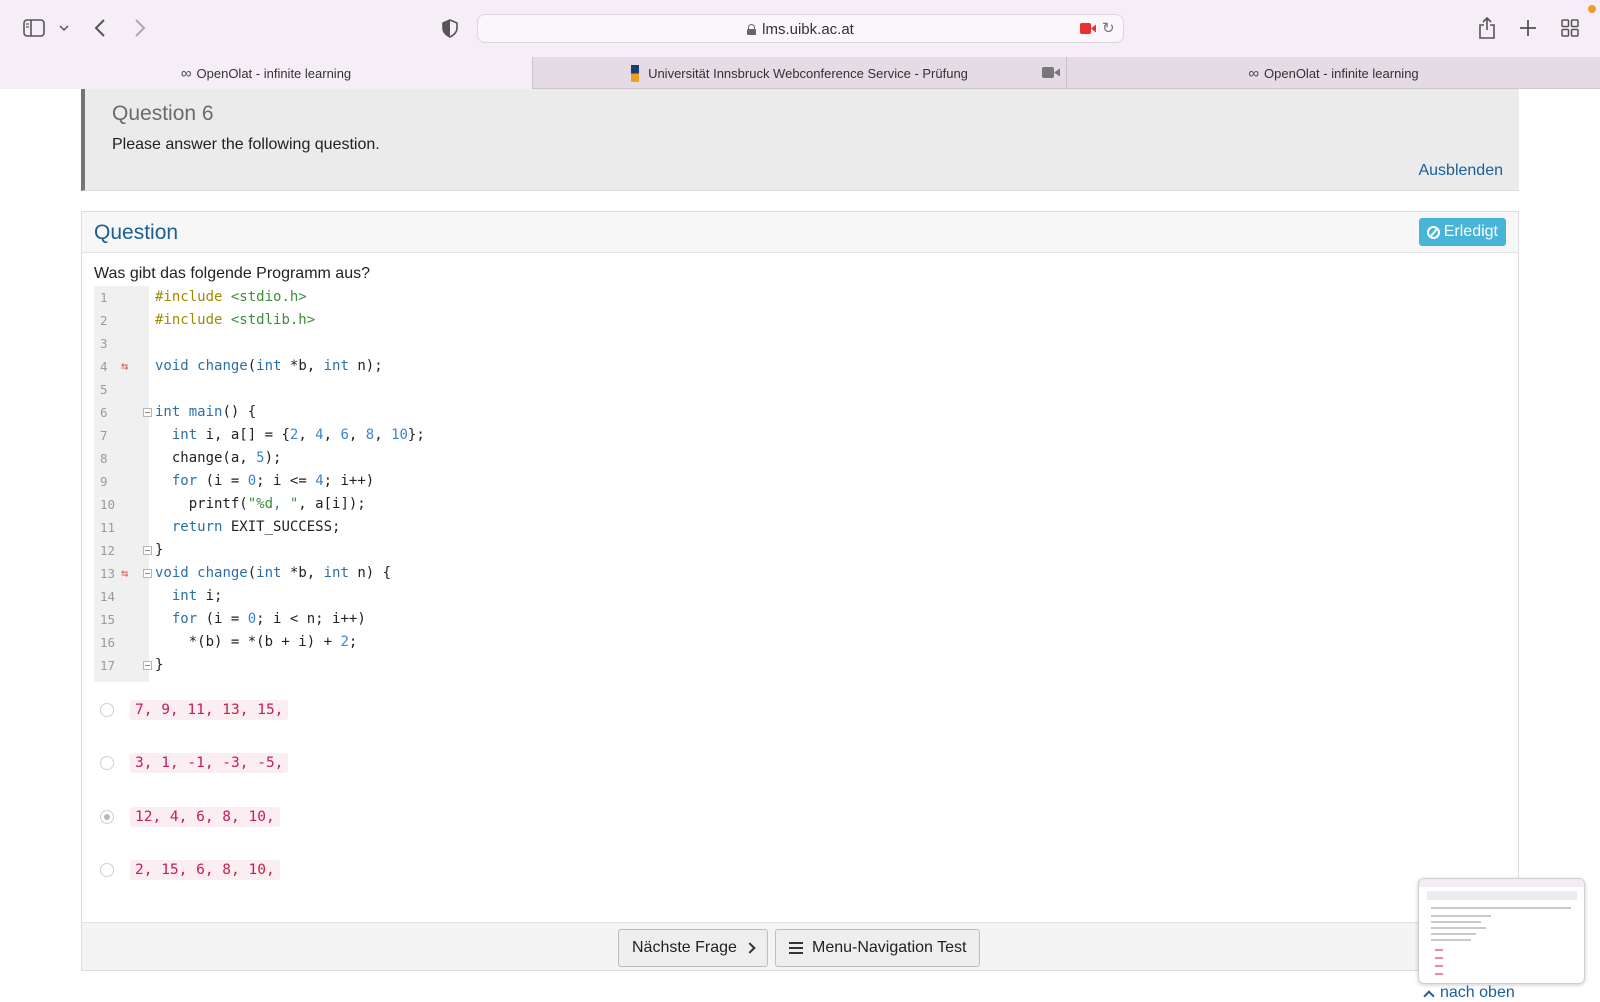 This screenshot has height=1002, width=1600. Describe the element at coordinates (1470, 231) in the screenshot. I see `done-label: Erledigt` at that location.